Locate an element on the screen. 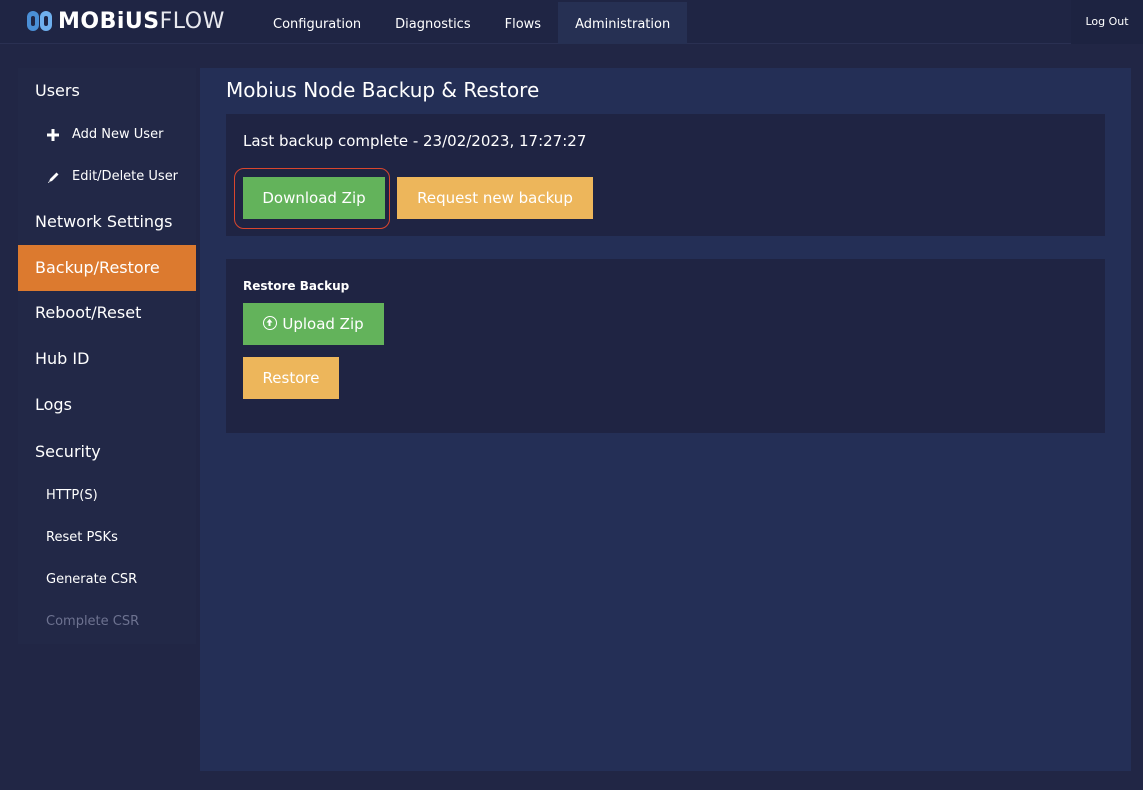 The height and width of the screenshot is (790, 1143). pencil-icon is located at coordinates (53, 177).